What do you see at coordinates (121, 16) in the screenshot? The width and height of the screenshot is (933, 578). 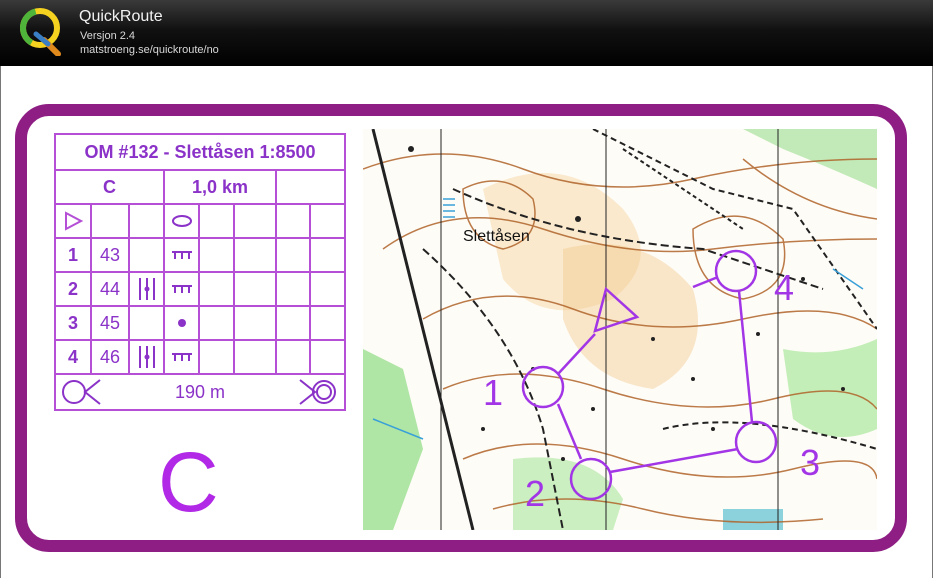 I see `app-title: QuickRoute` at bounding box center [121, 16].